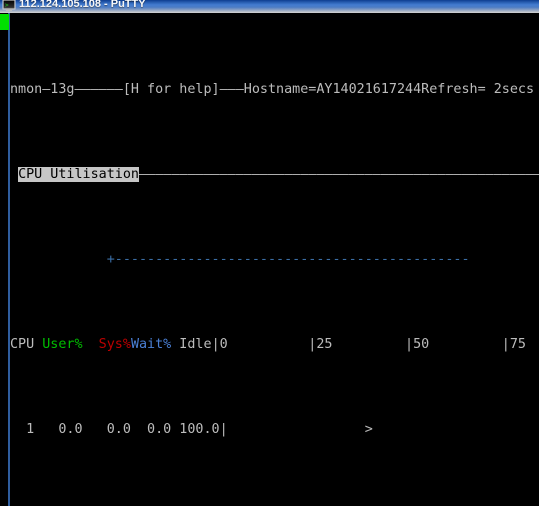 The height and width of the screenshot is (506, 539). What do you see at coordinates (151, 429) in the screenshot?
I see `cpu-row-wait: 0.0` at bounding box center [151, 429].